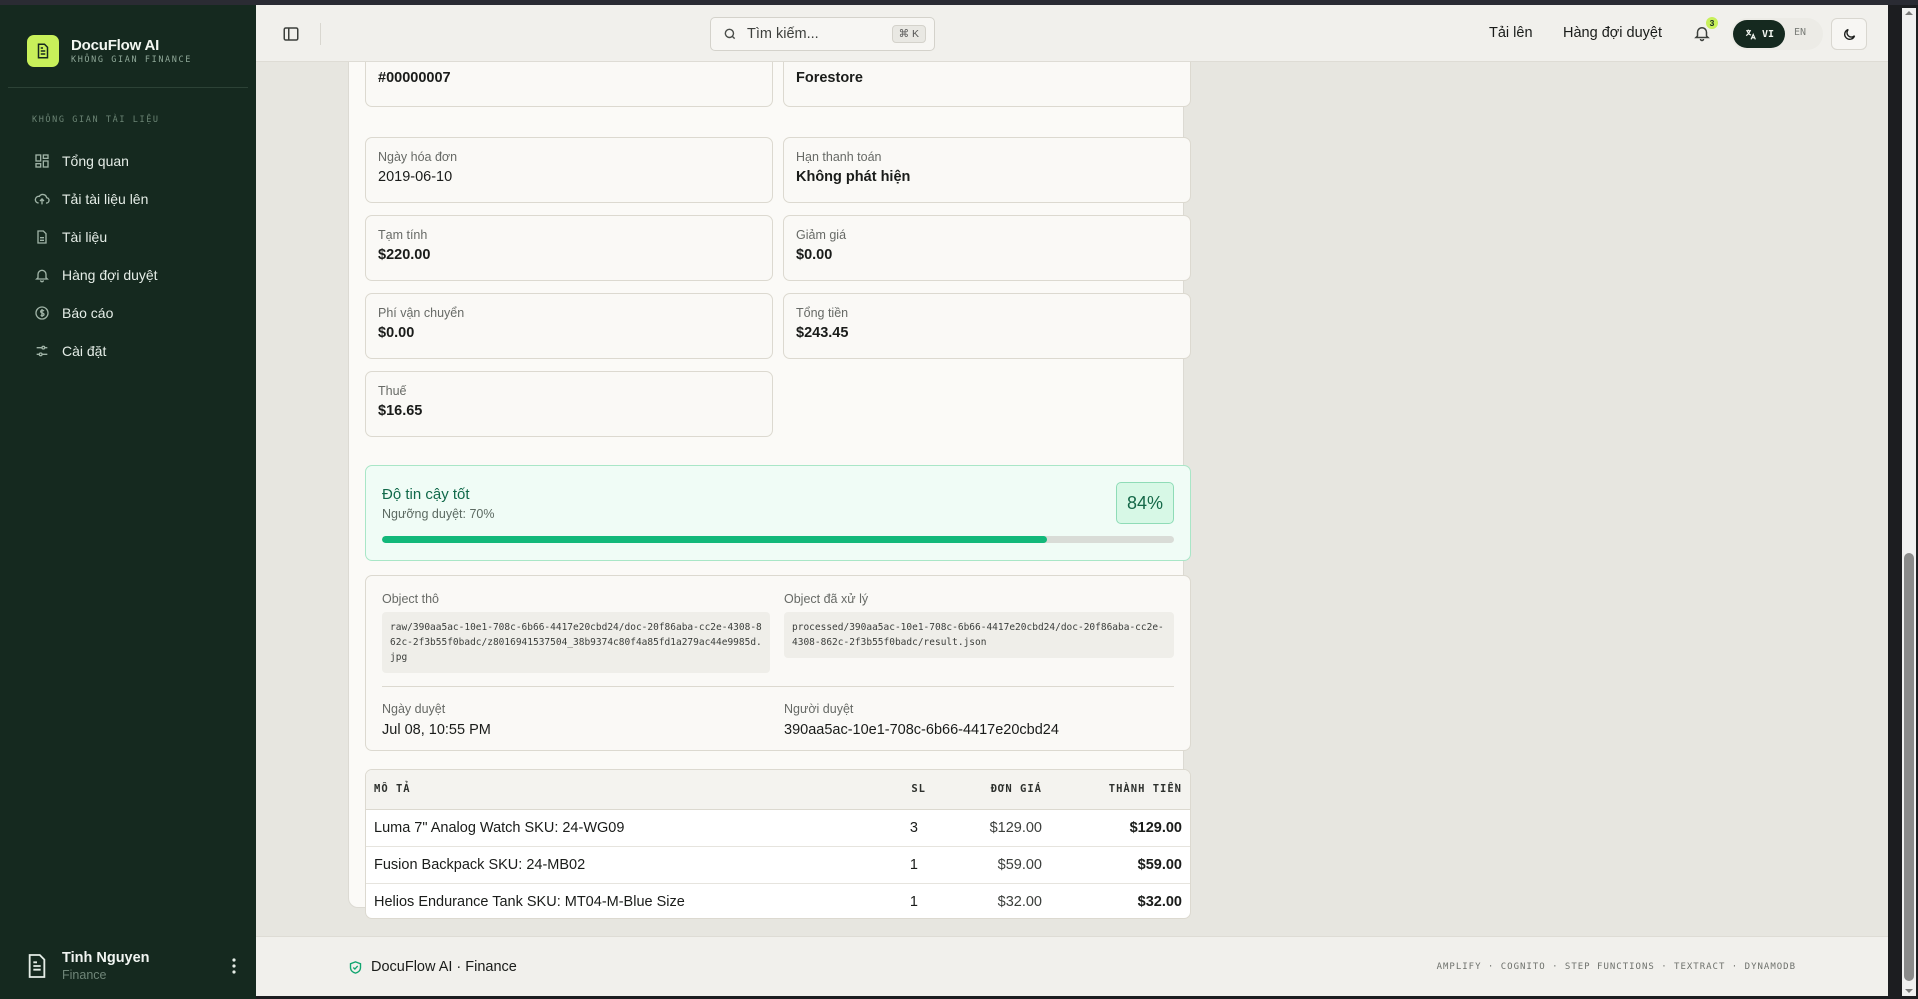 The width and height of the screenshot is (1918, 999). What do you see at coordinates (421, 313) in the screenshot?
I see `field-label: Phí vận chuyển` at bounding box center [421, 313].